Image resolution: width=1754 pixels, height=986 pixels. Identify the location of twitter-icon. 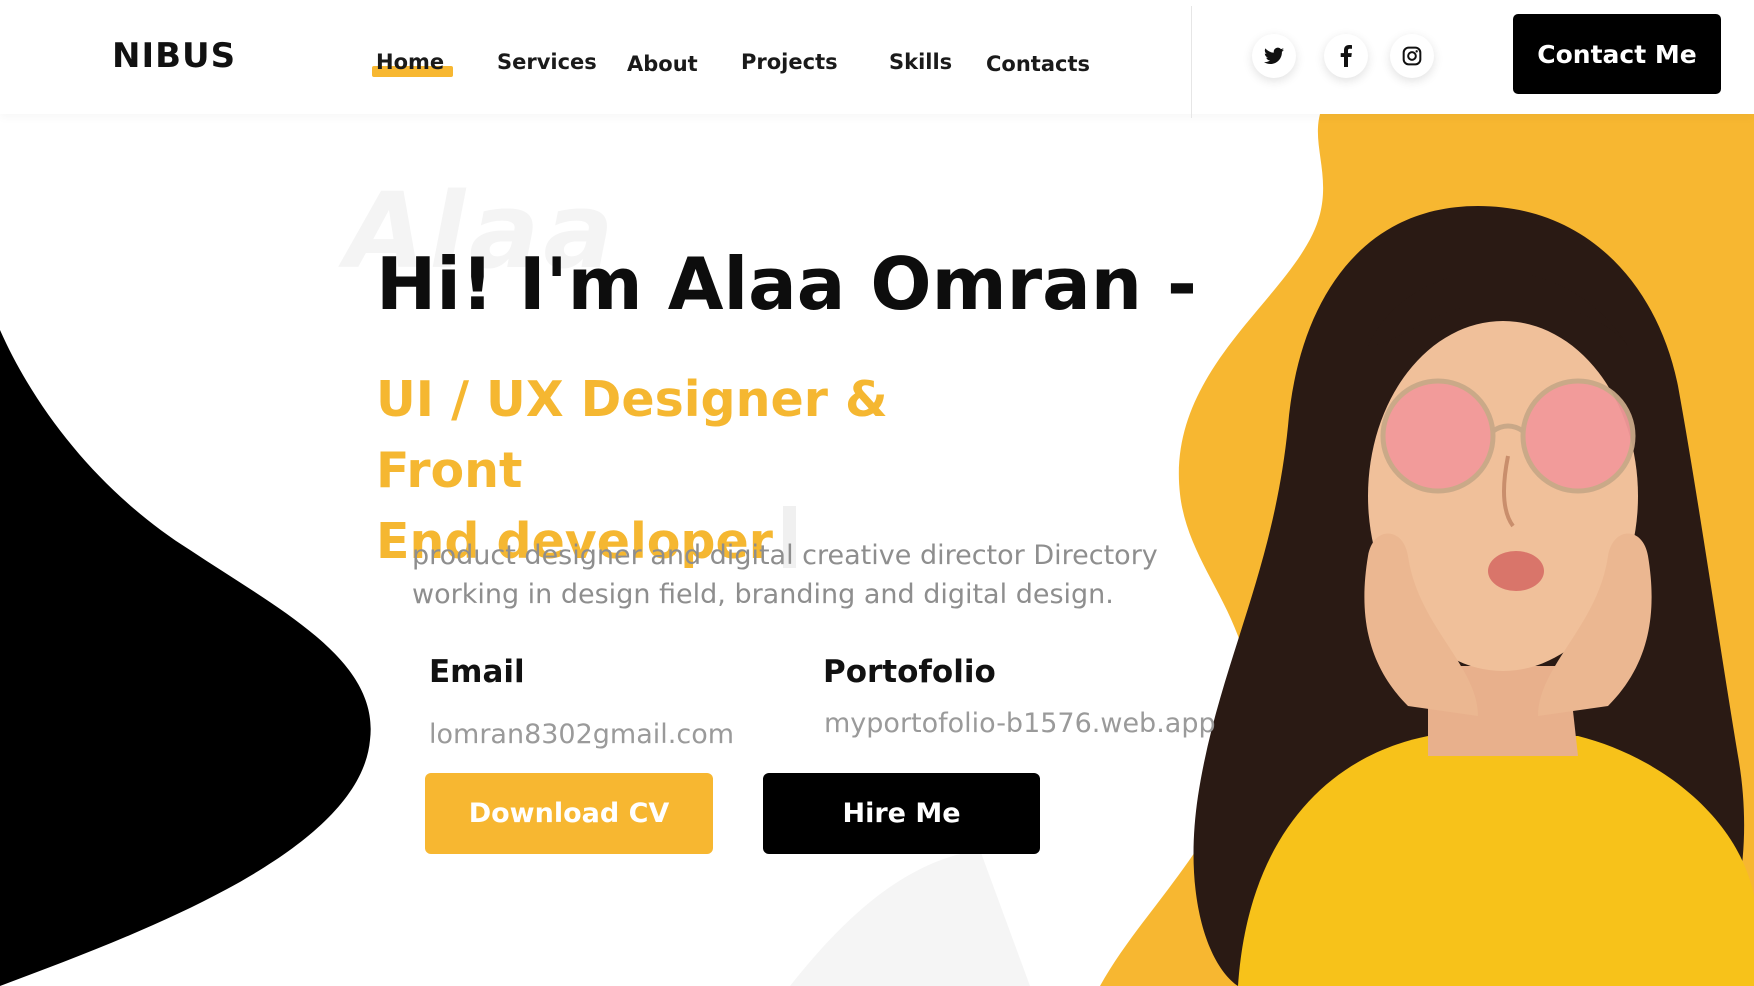
(1274, 55).